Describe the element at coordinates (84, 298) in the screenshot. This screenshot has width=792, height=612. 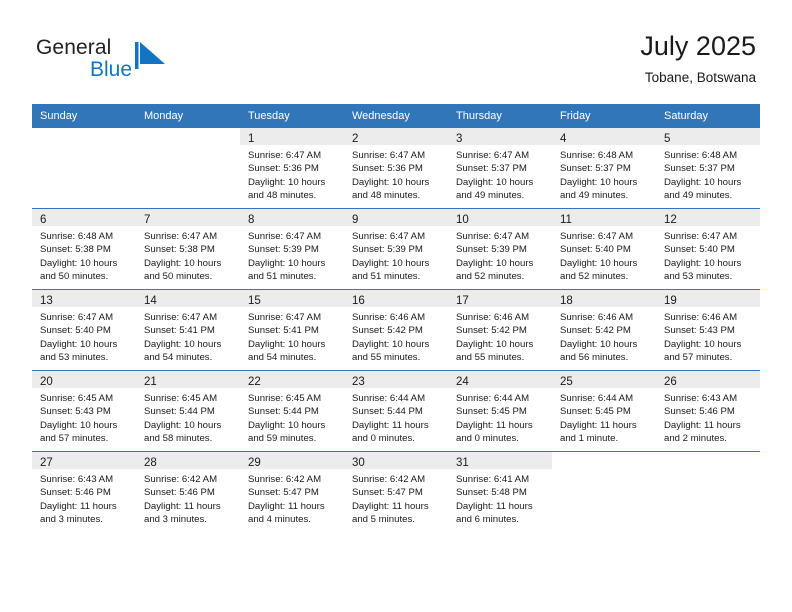
I see `day-number-band: 13` at that location.